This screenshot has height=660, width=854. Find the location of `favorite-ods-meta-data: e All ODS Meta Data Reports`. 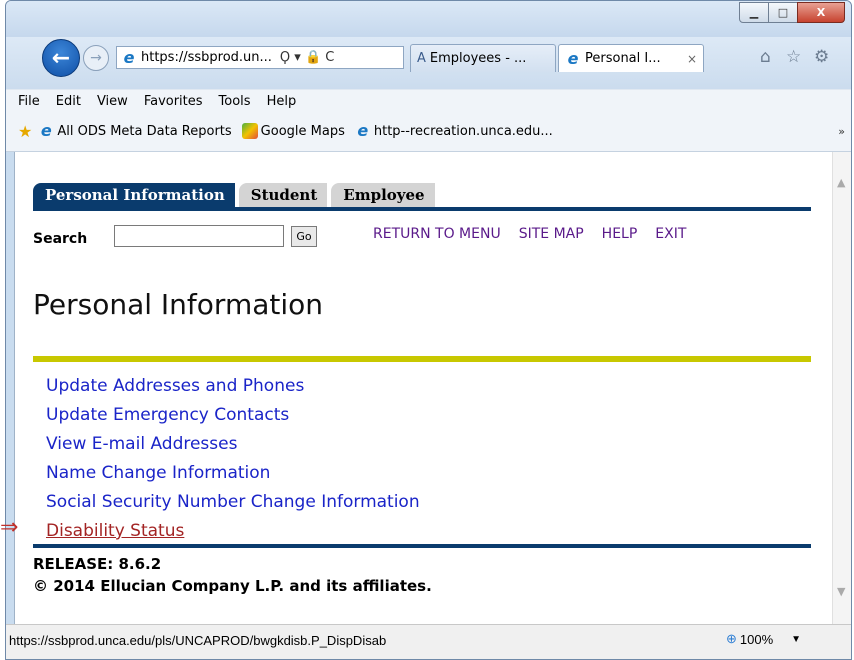

favorite-ods-meta-data: e All ODS Meta Data Reports is located at coordinates (135, 130).